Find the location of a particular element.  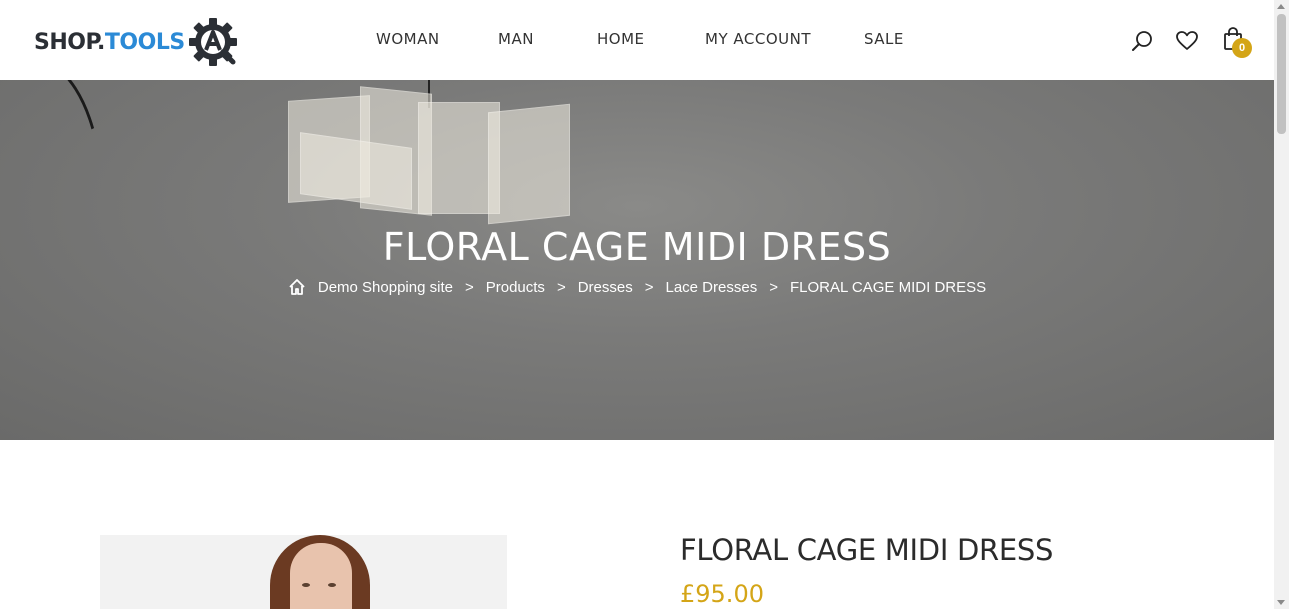

breadcrumb-lace-dresses: Lace Dresses is located at coordinates (711, 287).